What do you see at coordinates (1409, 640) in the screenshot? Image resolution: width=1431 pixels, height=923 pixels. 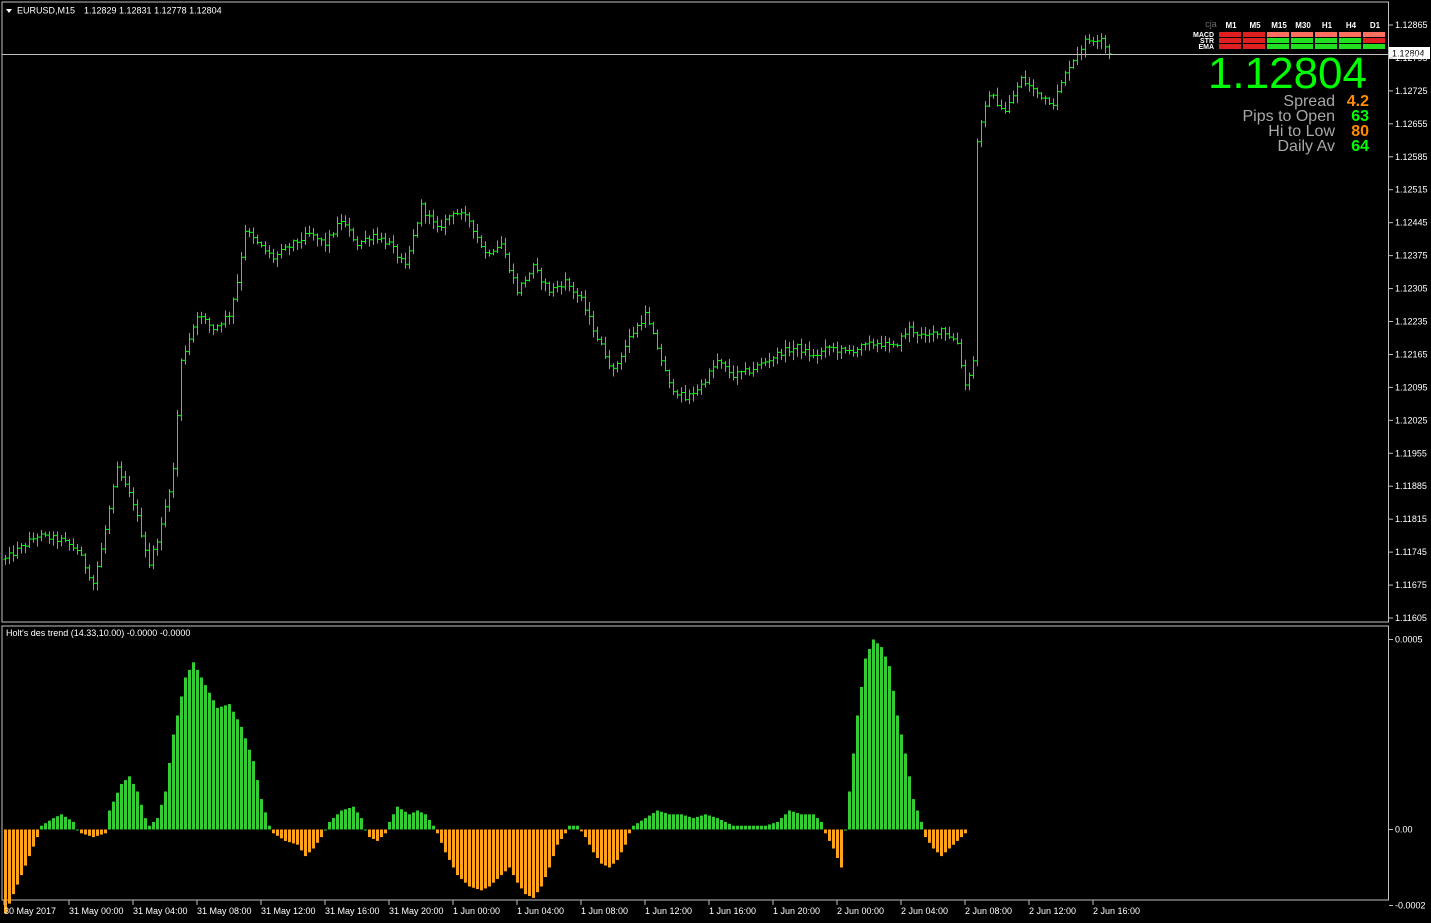 I see `indicator-tick-label: 0.0005` at bounding box center [1409, 640].